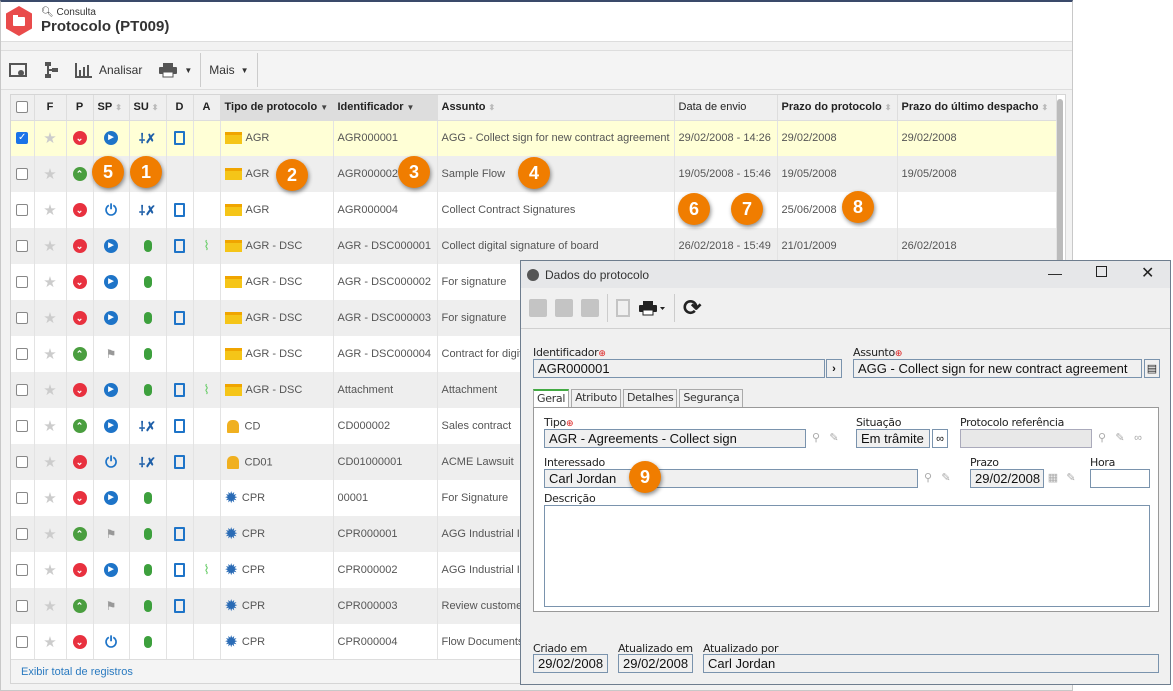 This screenshot has width=1173, height=691. I want to click on workflow-button, so click(51, 70).